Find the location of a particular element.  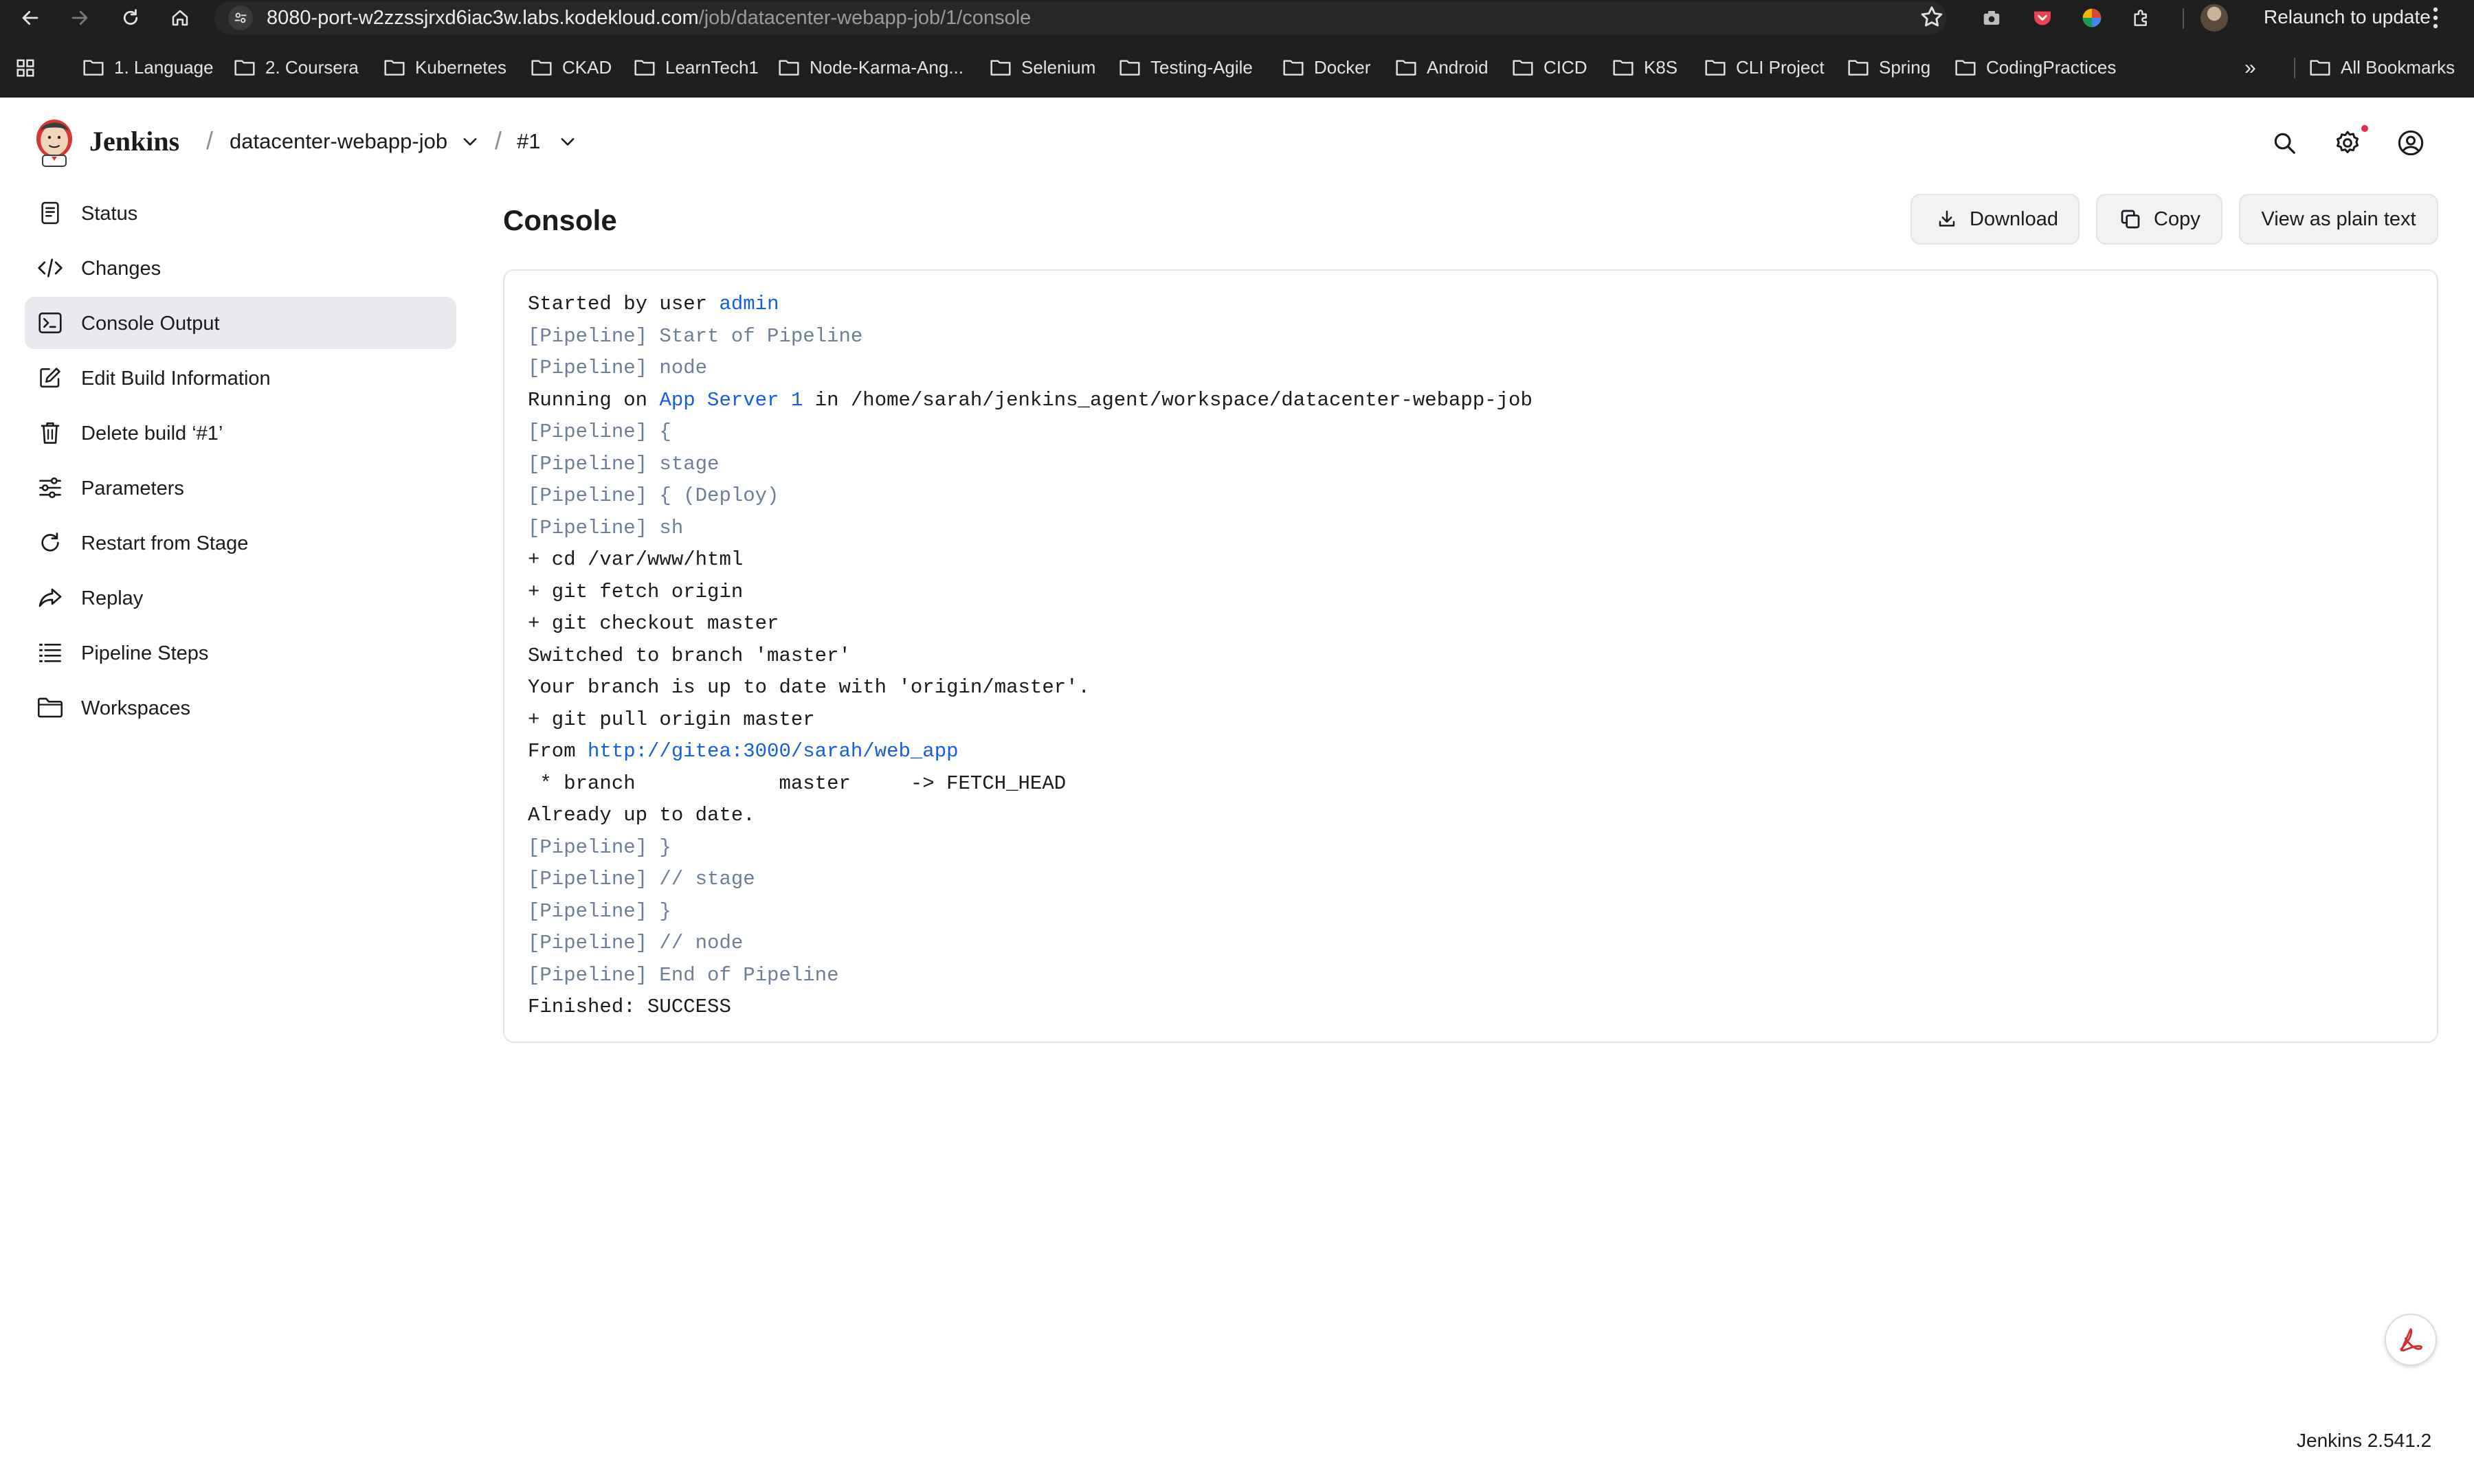

copy-icon is located at coordinates (2130, 219).